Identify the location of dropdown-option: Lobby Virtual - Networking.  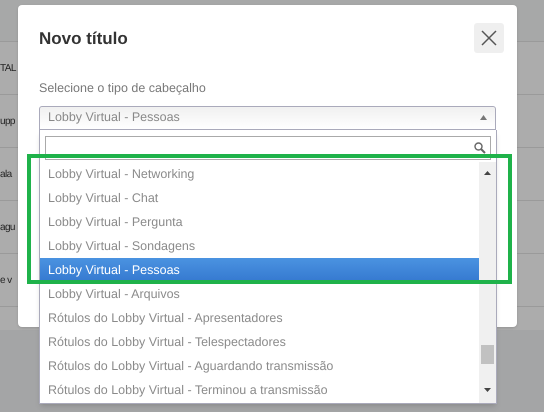
(259, 174).